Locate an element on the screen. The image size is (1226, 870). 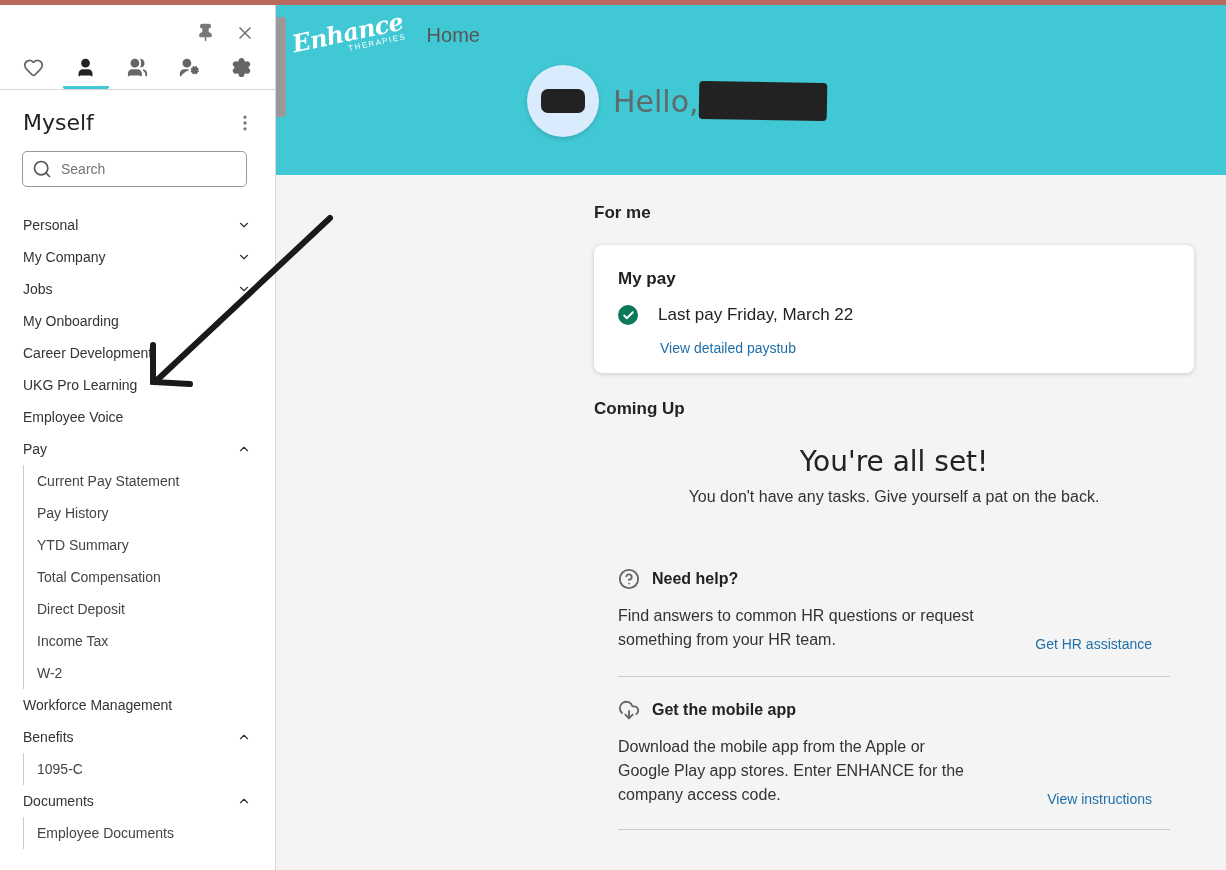
nav-subitem: Employee Documents is located at coordinates (149, 833).